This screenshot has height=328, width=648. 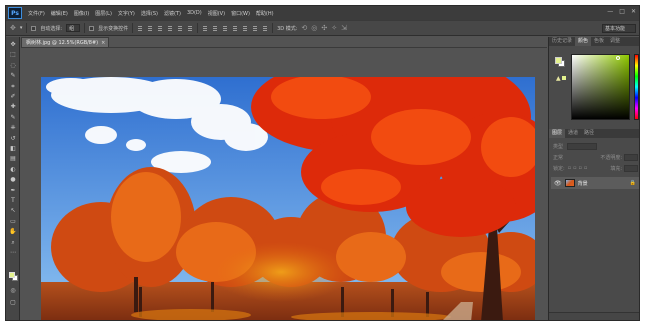 I want to click on auto-align-icon, so click(x=265, y=28).